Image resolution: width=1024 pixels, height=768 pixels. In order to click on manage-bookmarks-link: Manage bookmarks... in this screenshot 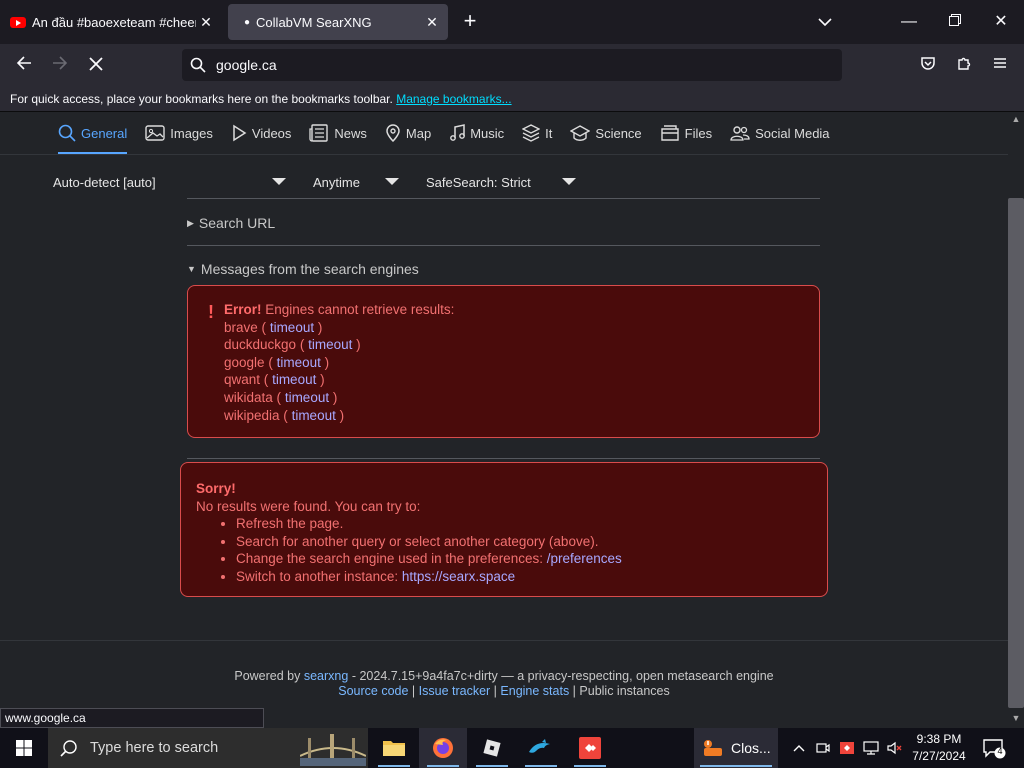, I will do `click(453, 99)`.